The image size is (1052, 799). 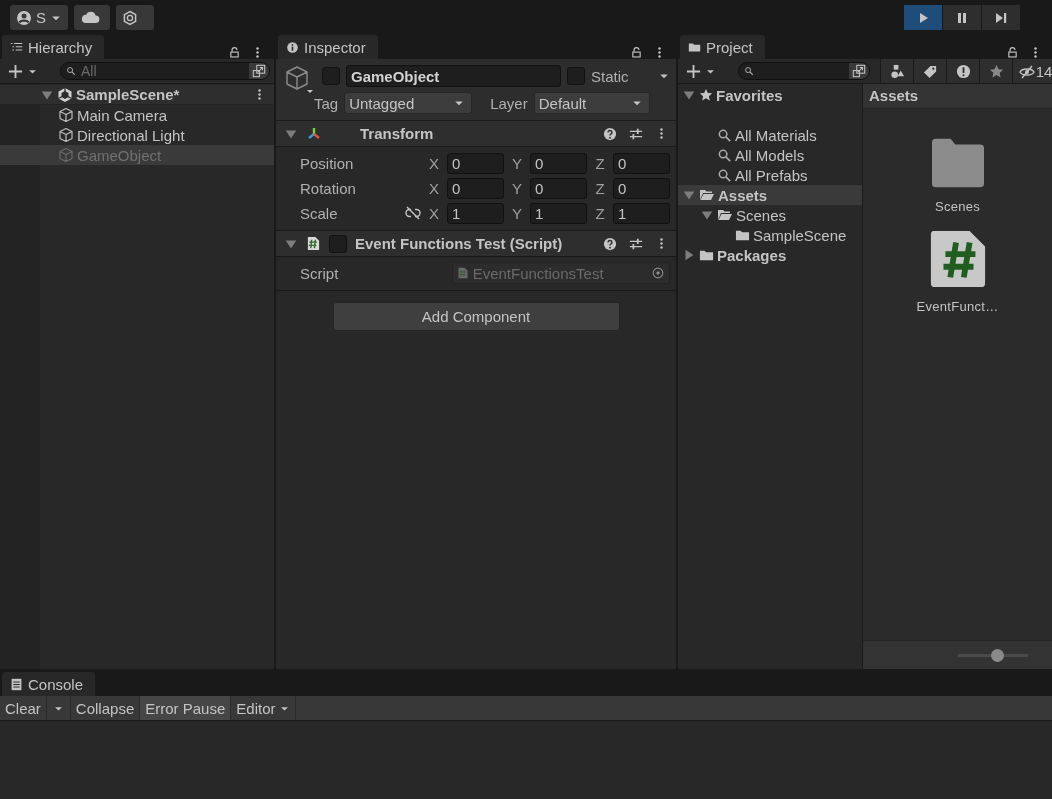 What do you see at coordinates (725, 215) in the screenshot?
I see `open-folder-icon` at bounding box center [725, 215].